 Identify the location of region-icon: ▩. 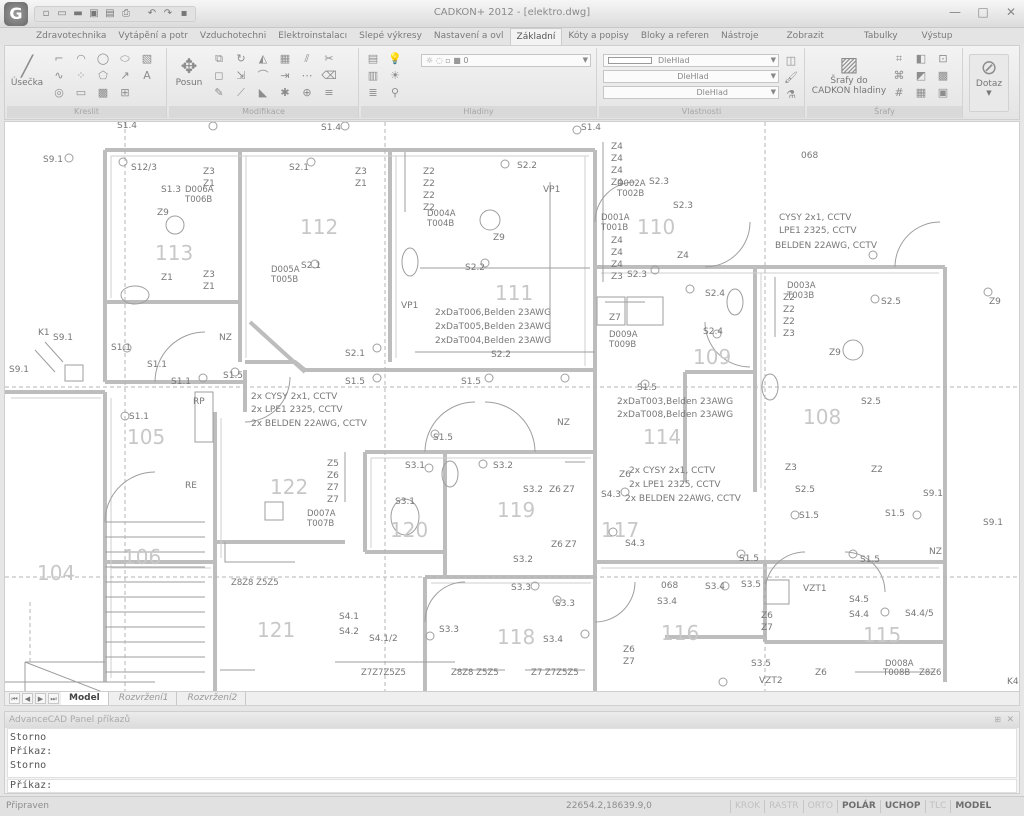
(103, 93).